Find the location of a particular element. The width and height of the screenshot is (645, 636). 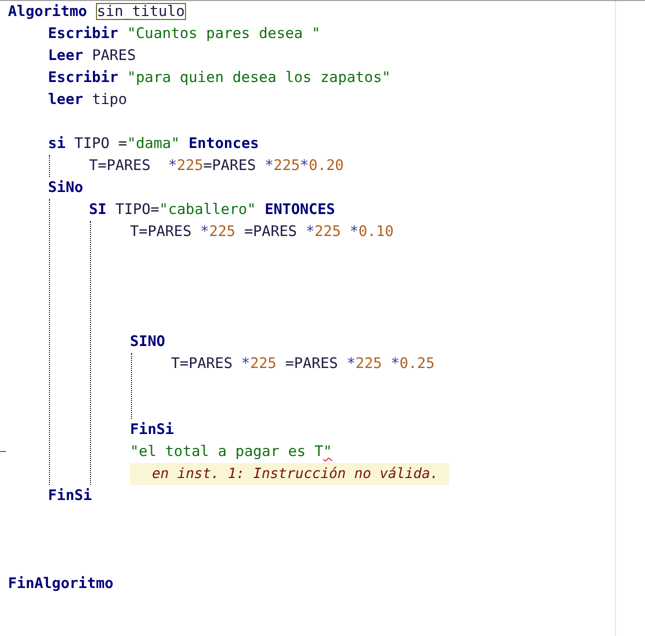

code-line: T=PARES *225 =PARES *225 *0.10 is located at coordinates (262, 232).